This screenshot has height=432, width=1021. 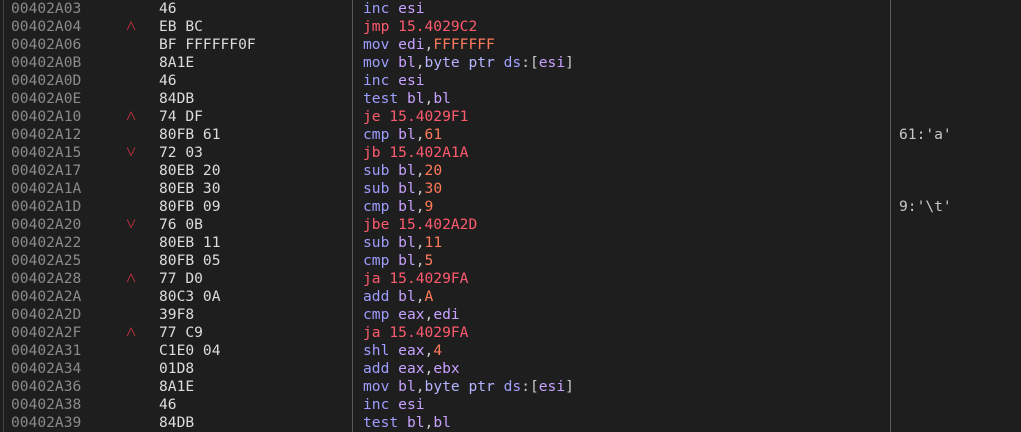 I want to click on instruction-token: cmp, so click(x=376, y=206).